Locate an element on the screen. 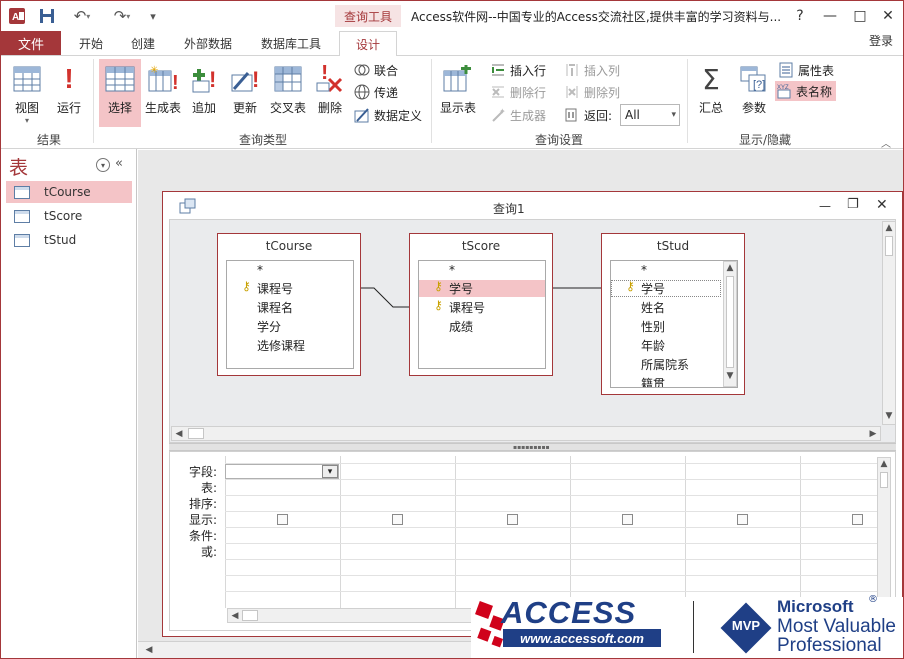  return-select: All ▾ is located at coordinates (650, 115).